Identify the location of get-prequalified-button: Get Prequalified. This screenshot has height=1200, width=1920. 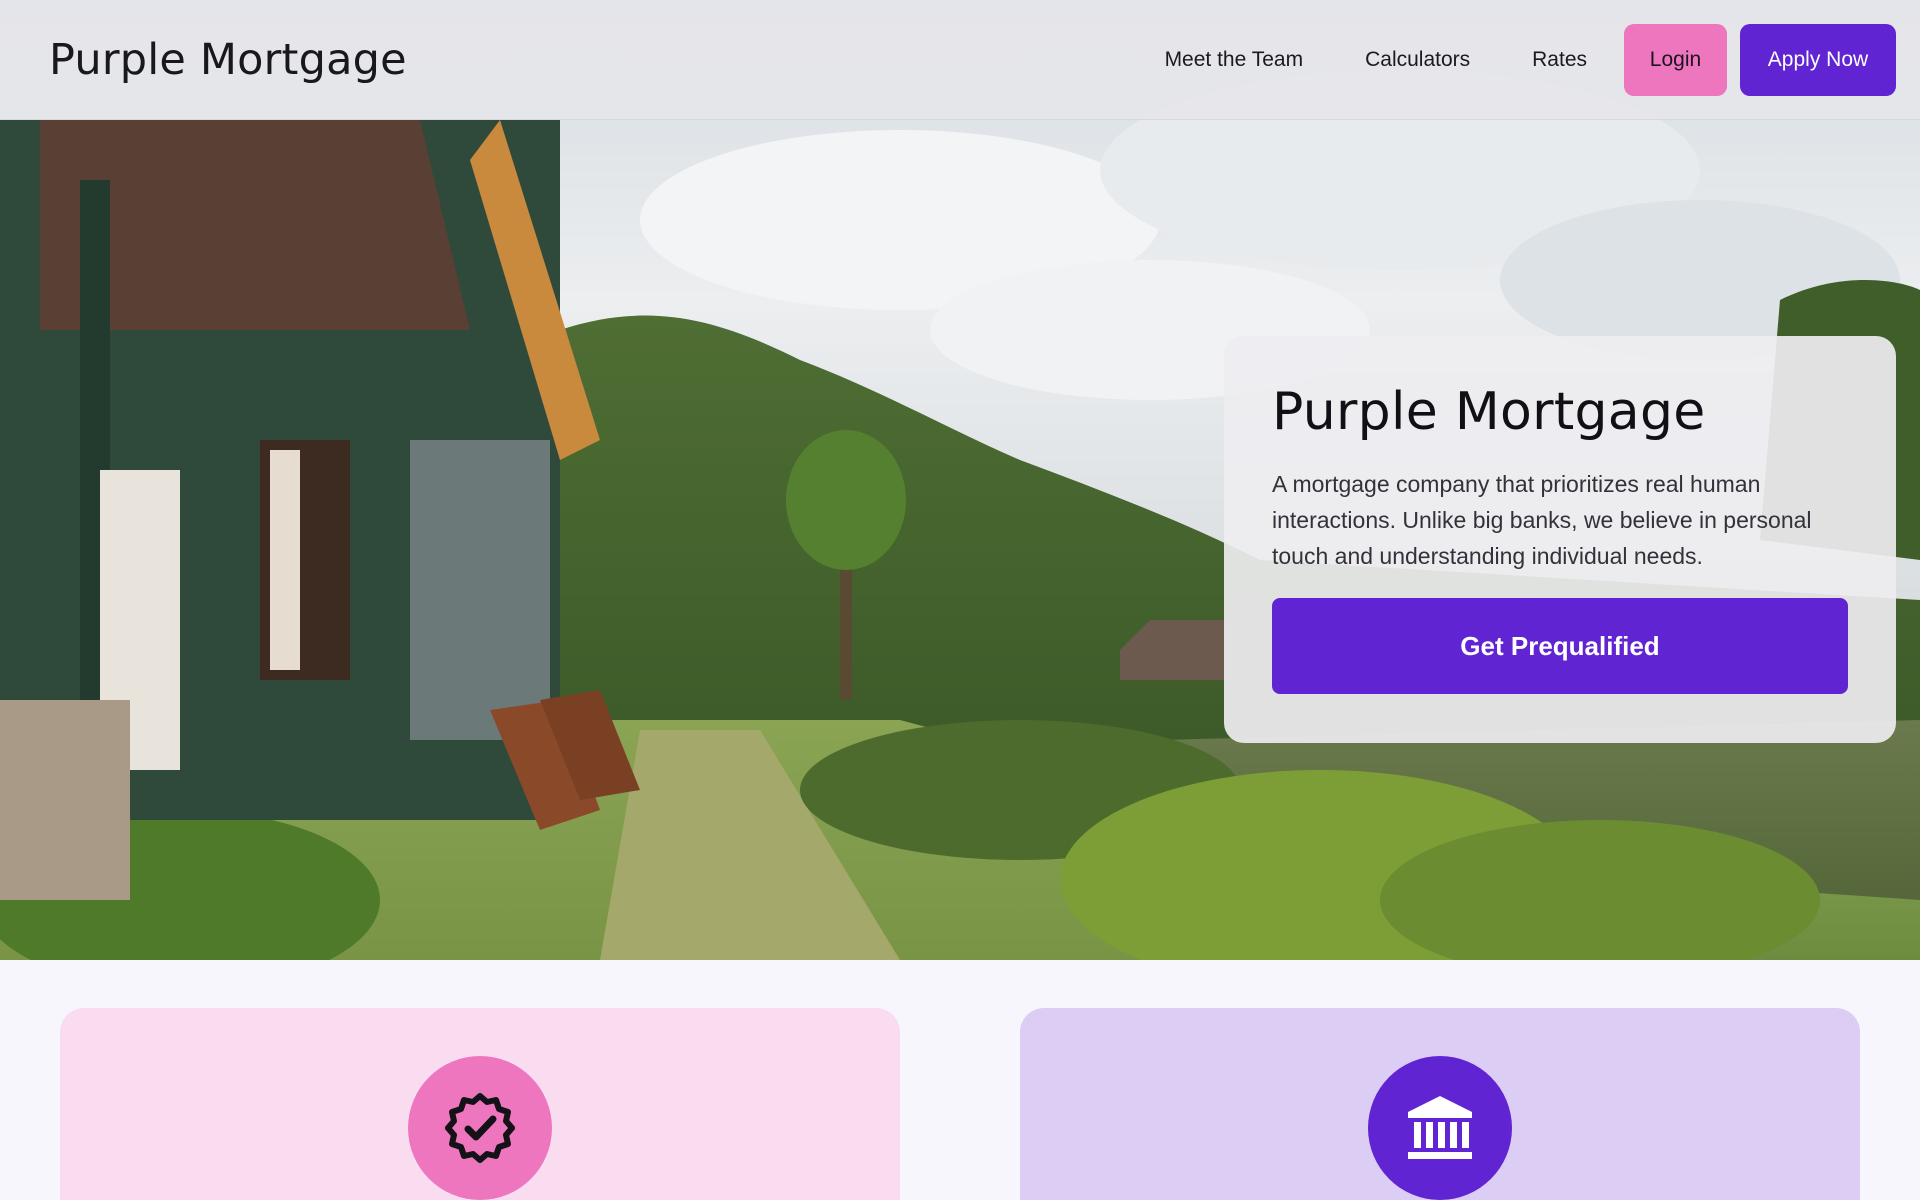
(1560, 646).